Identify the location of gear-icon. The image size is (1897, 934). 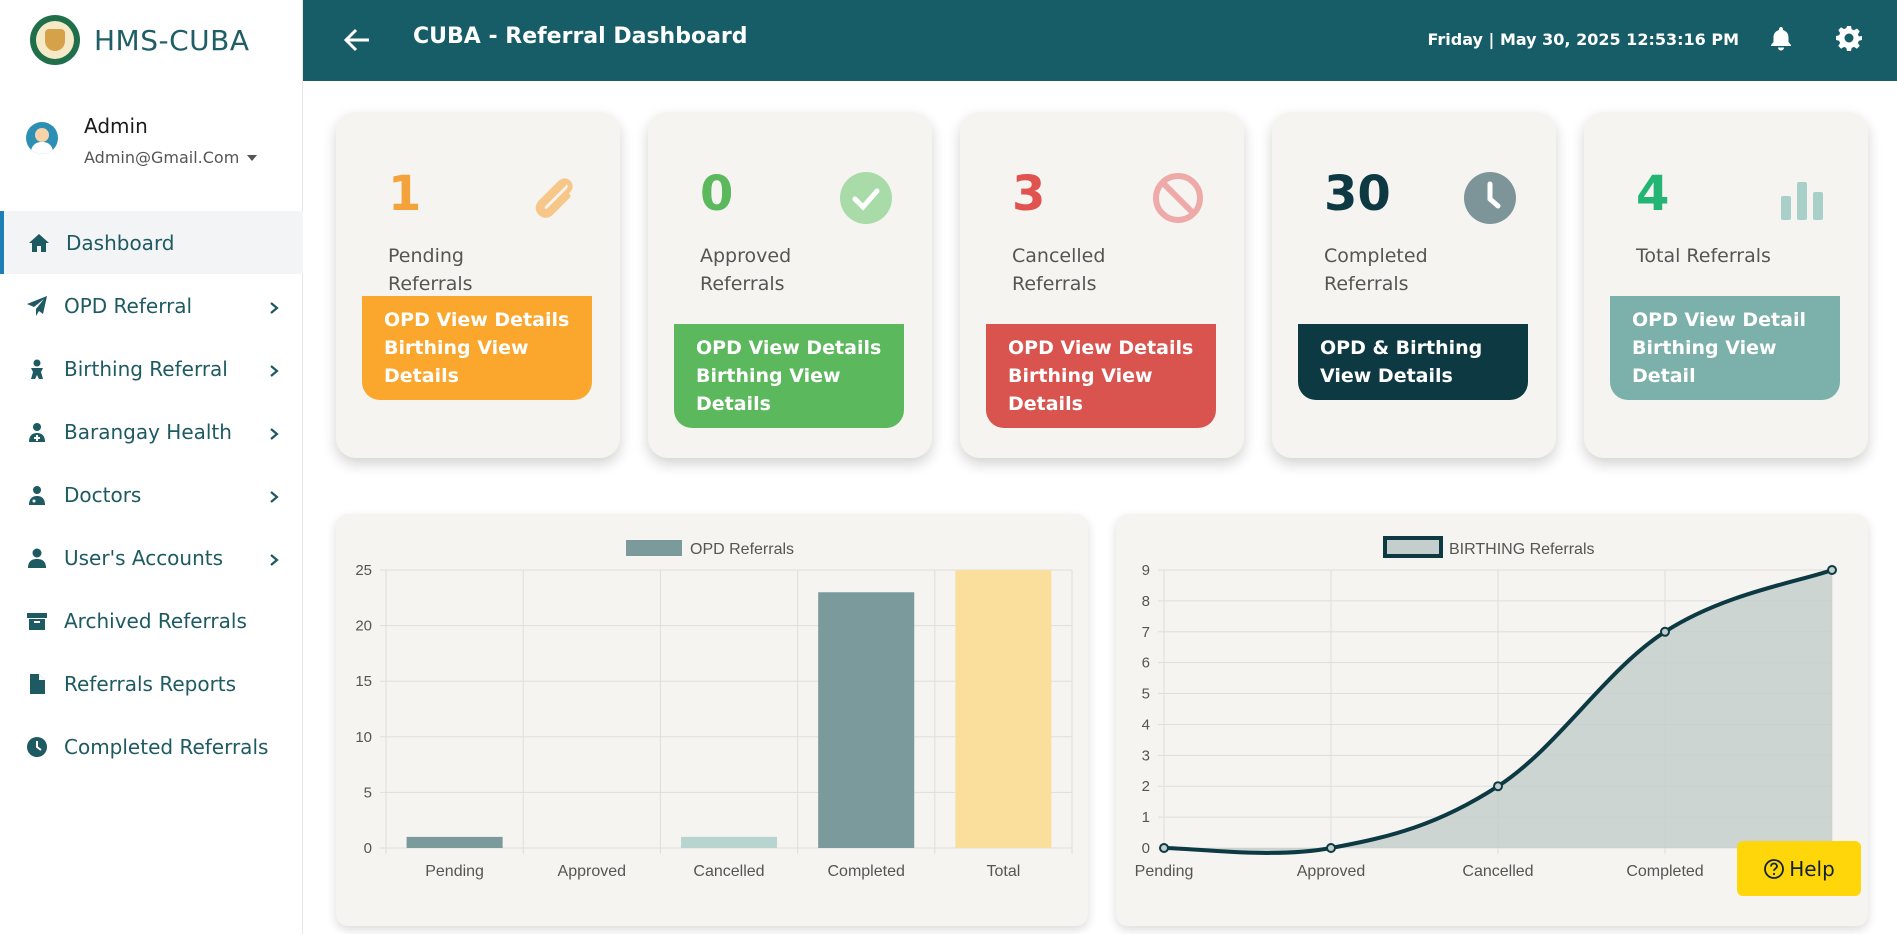
(1849, 38).